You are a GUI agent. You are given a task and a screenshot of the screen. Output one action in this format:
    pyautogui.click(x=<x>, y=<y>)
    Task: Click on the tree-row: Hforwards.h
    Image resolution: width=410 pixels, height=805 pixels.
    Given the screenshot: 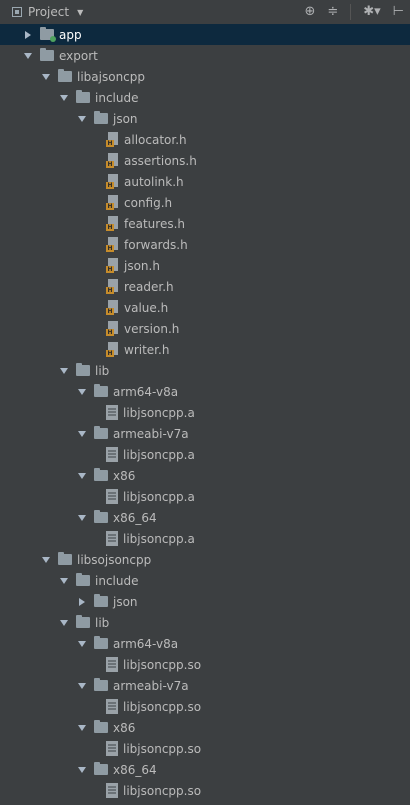 What is the action you would take?
    pyautogui.click(x=205, y=244)
    